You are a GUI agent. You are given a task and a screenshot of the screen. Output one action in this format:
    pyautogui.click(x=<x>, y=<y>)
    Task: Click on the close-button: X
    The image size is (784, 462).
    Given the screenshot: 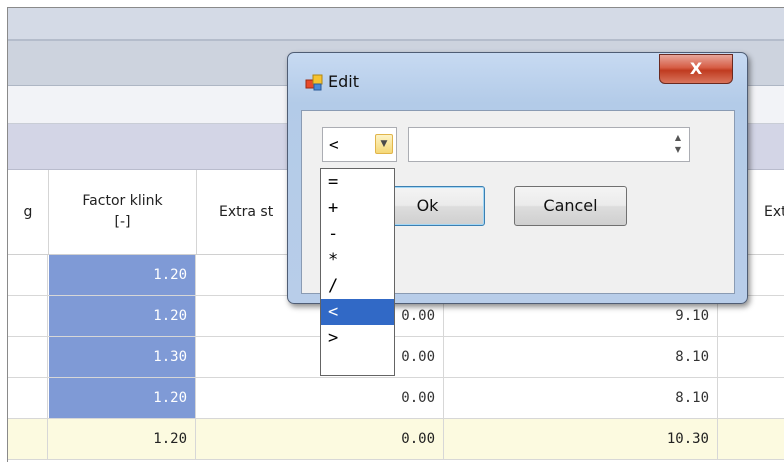 What is the action you would take?
    pyautogui.click(x=696, y=69)
    